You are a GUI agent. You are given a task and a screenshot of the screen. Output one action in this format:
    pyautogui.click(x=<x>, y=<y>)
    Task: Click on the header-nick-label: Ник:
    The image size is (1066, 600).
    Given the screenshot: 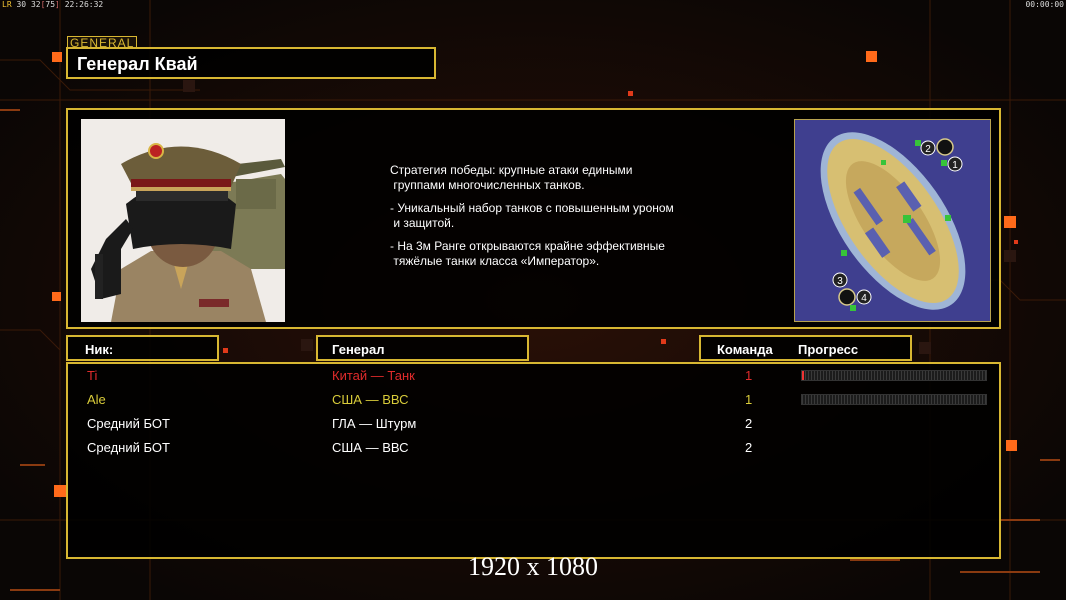 What is the action you would take?
    pyautogui.click(x=99, y=349)
    